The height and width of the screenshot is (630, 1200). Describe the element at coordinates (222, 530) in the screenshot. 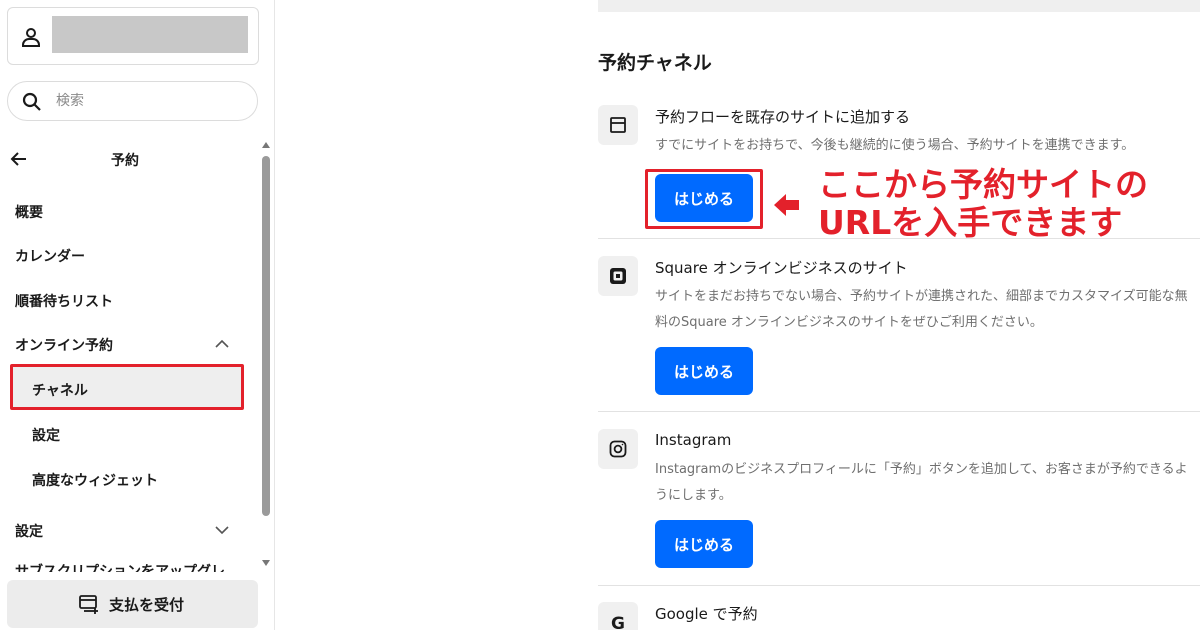

I see `chevron-down-icon` at that location.